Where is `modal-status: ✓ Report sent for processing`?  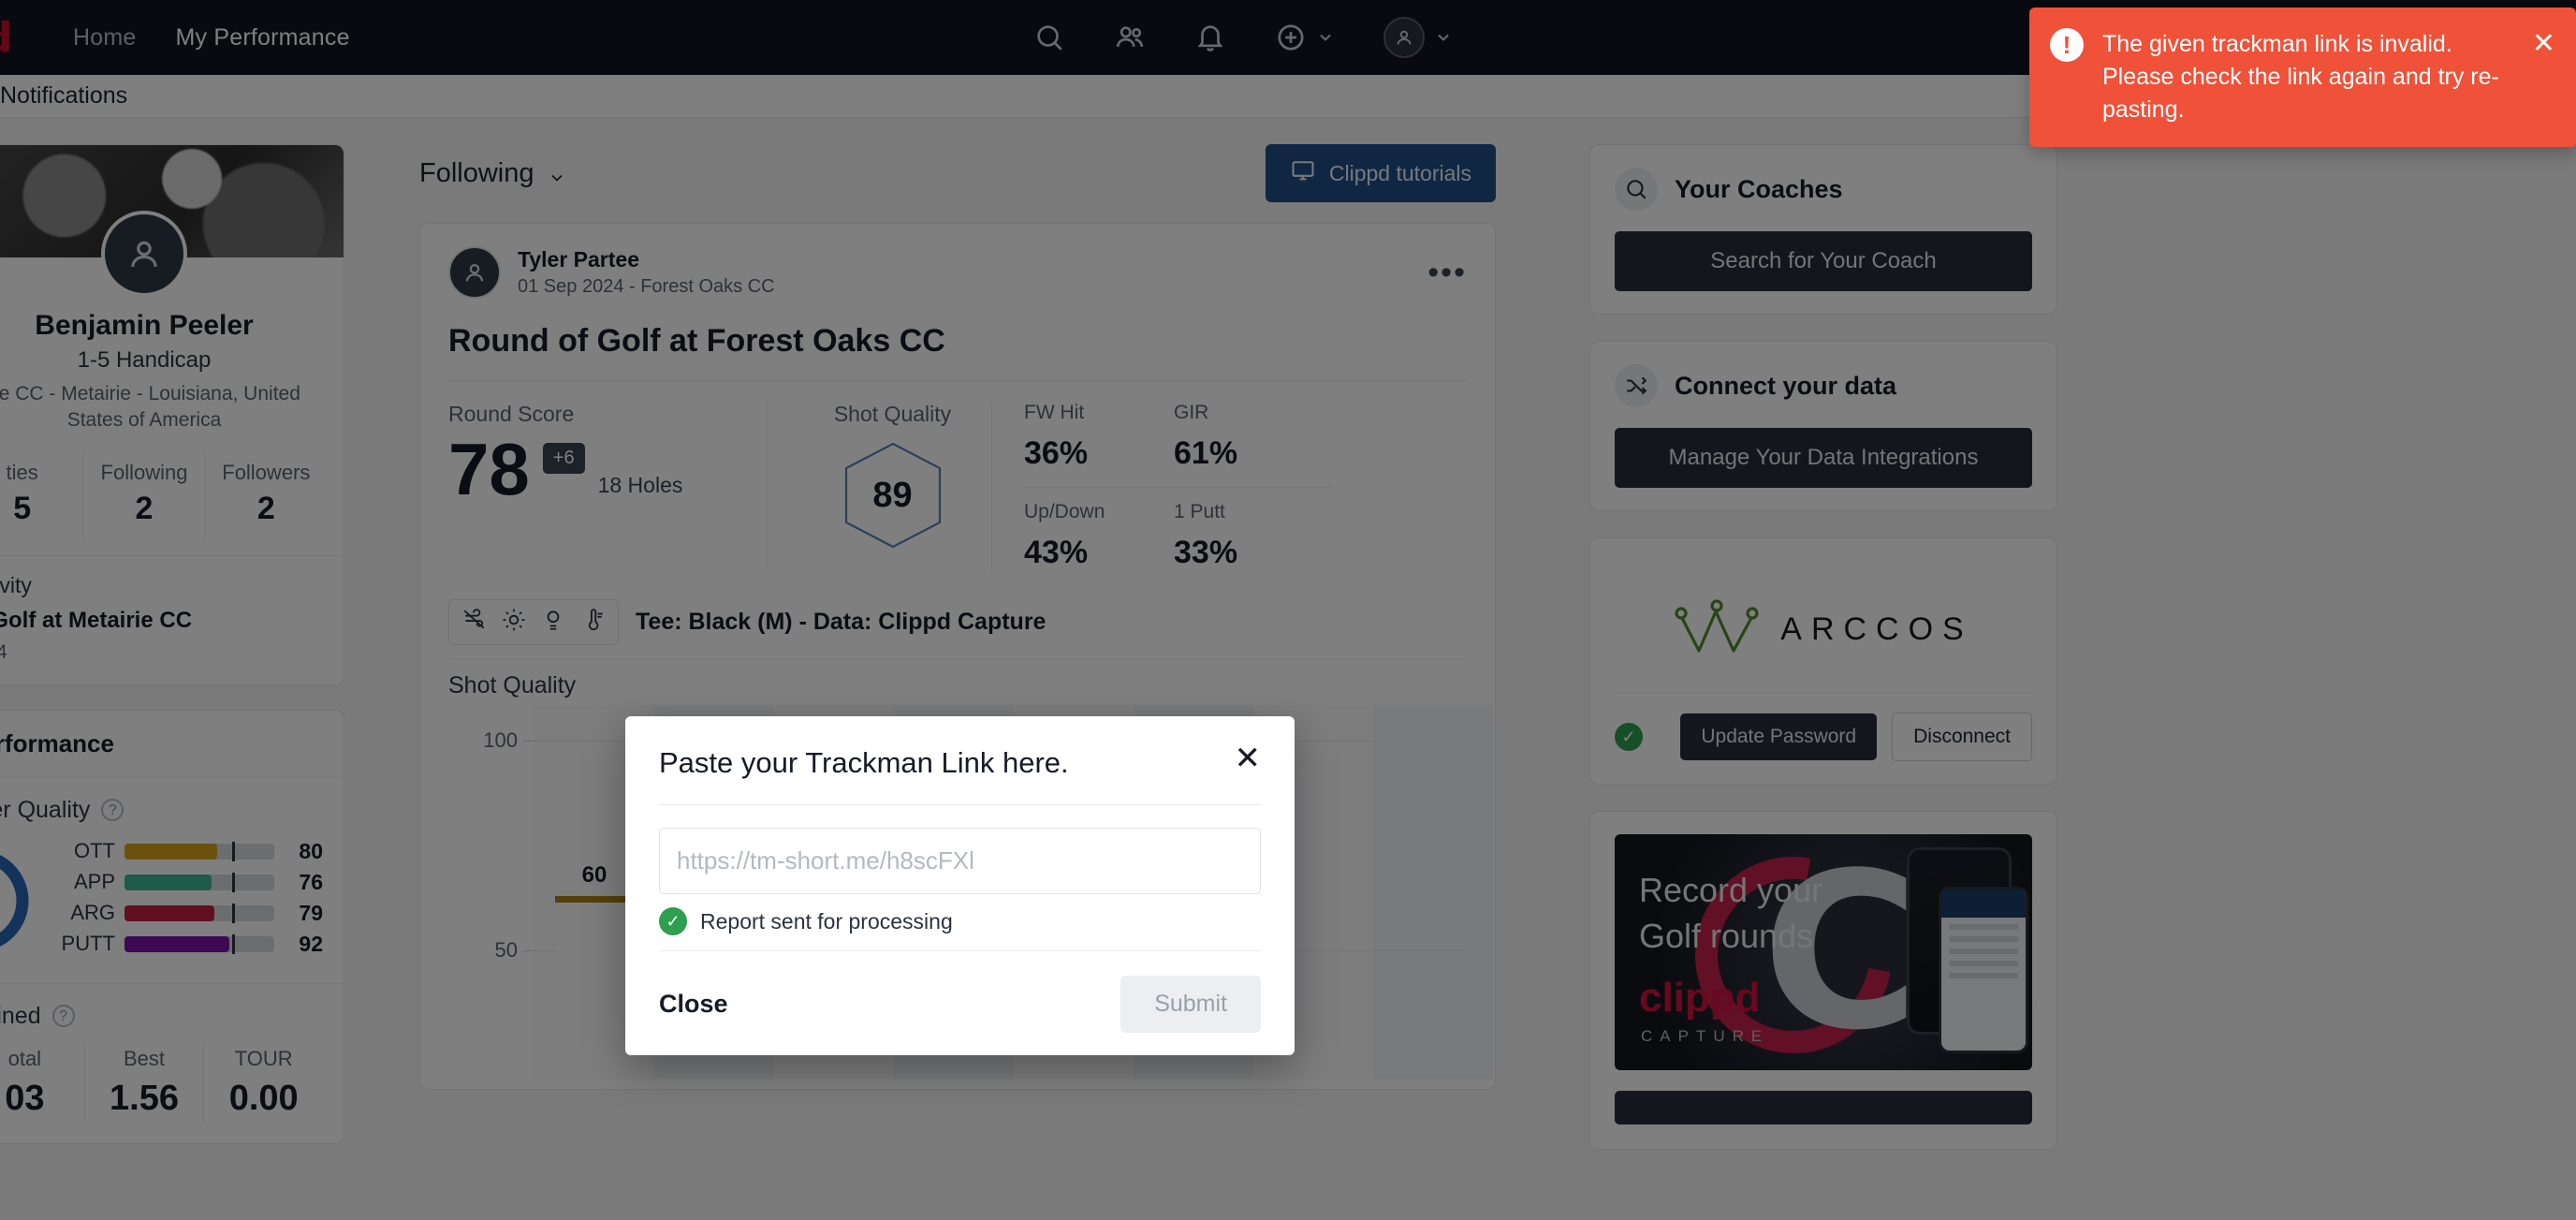
modal-status: ✓ Report sent for processing is located at coordinates (960, 921).